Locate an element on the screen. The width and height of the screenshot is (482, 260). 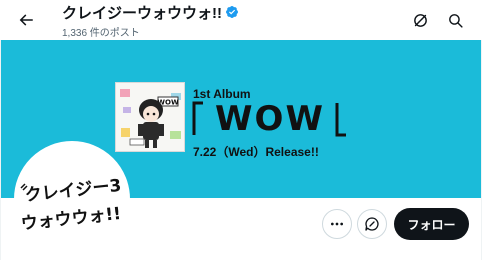
grok-chat-button is located at coordinates (372, 224).